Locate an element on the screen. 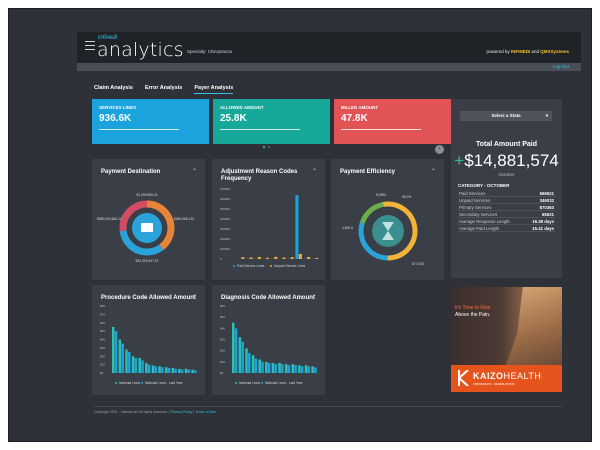  kpi-card-allowed-amount: ALLOWED AMOUNT 25.8K is located at coordinates (271, 121).